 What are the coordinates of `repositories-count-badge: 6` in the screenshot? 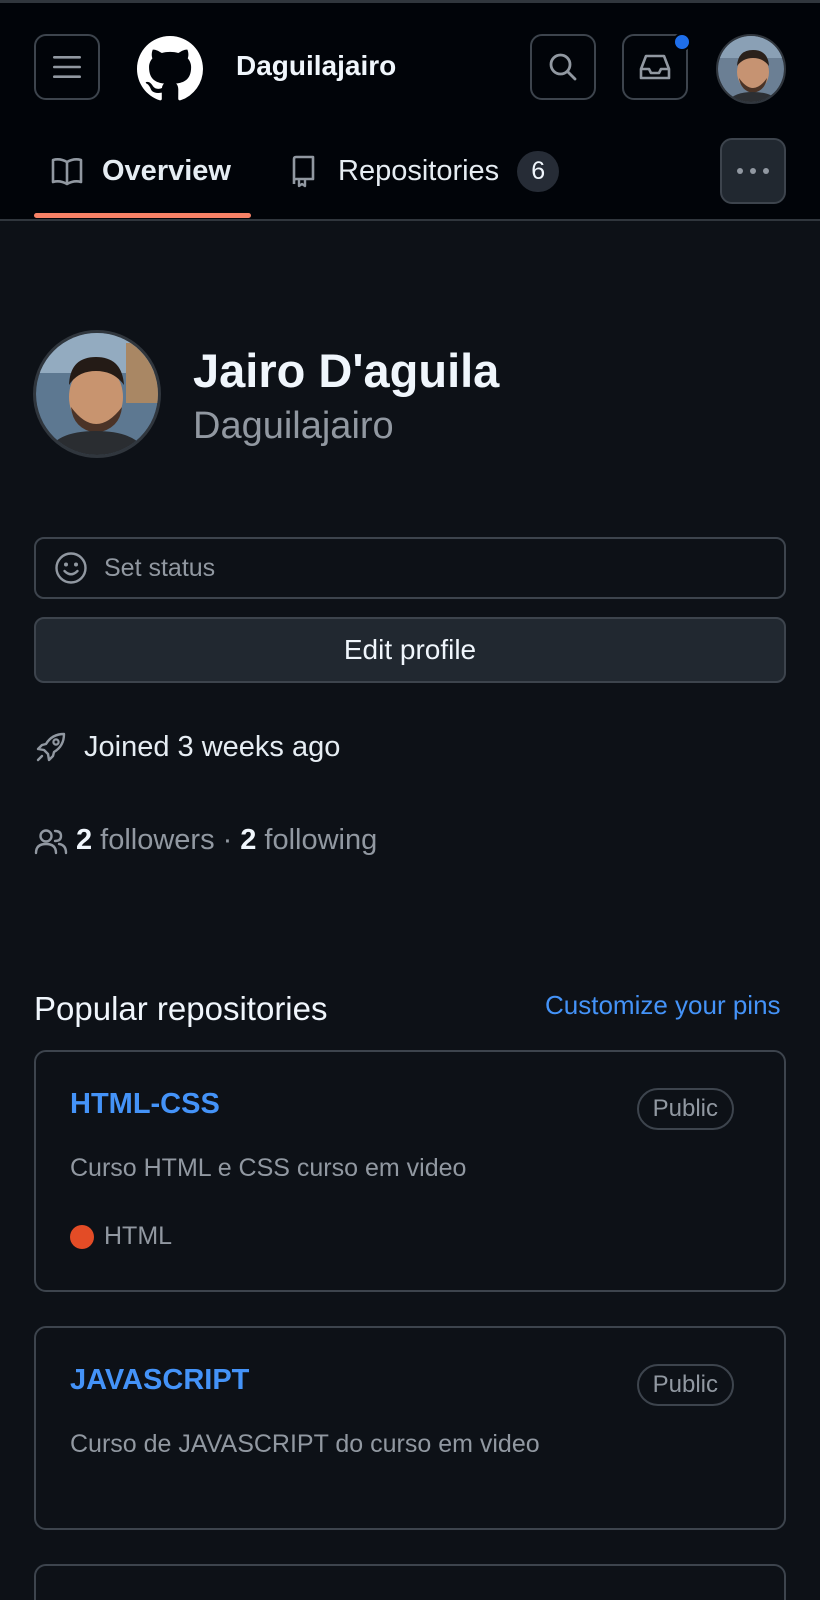 It's located at (538, 171).